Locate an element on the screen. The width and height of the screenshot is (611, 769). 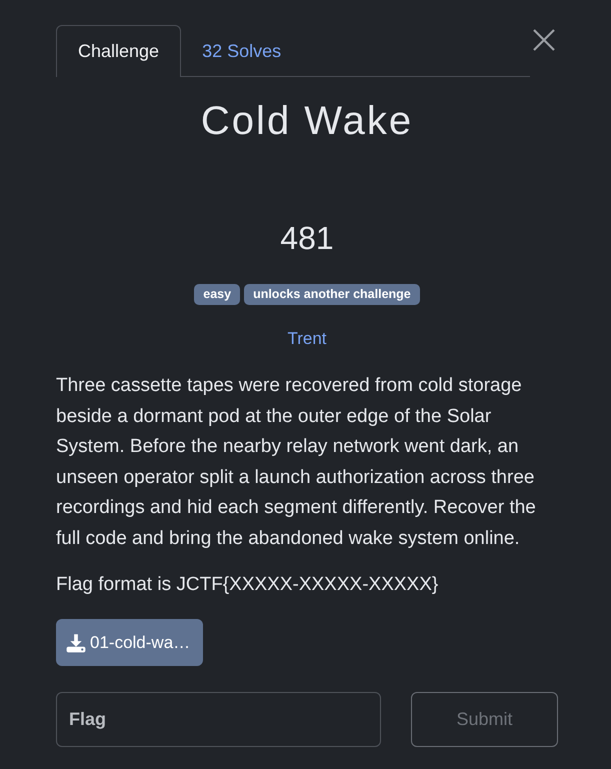
author-link: Trent is located at coordinates (307, 339).